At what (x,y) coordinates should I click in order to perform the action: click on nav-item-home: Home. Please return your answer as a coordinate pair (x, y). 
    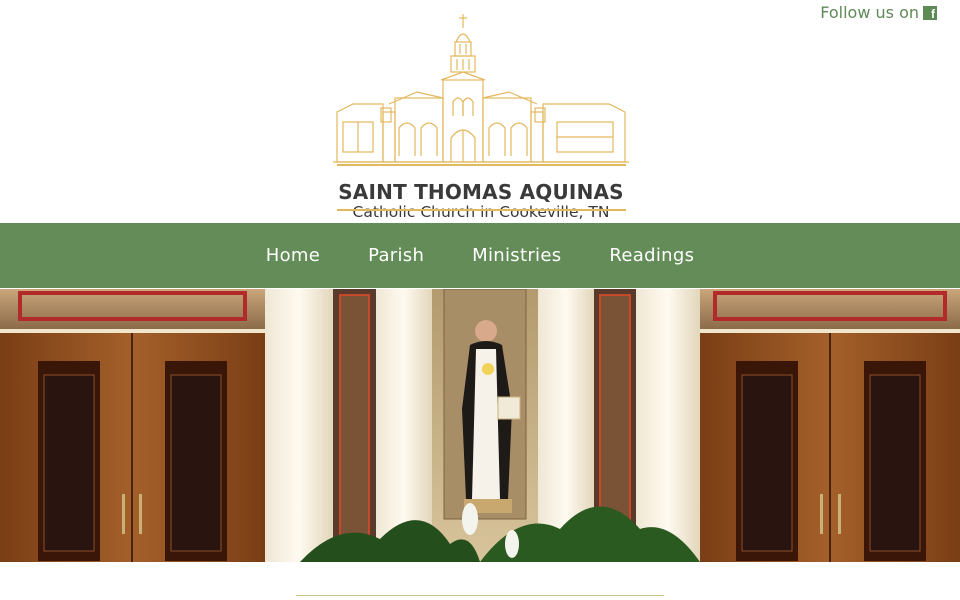
    Looking at the image, I should click on (293, 255).